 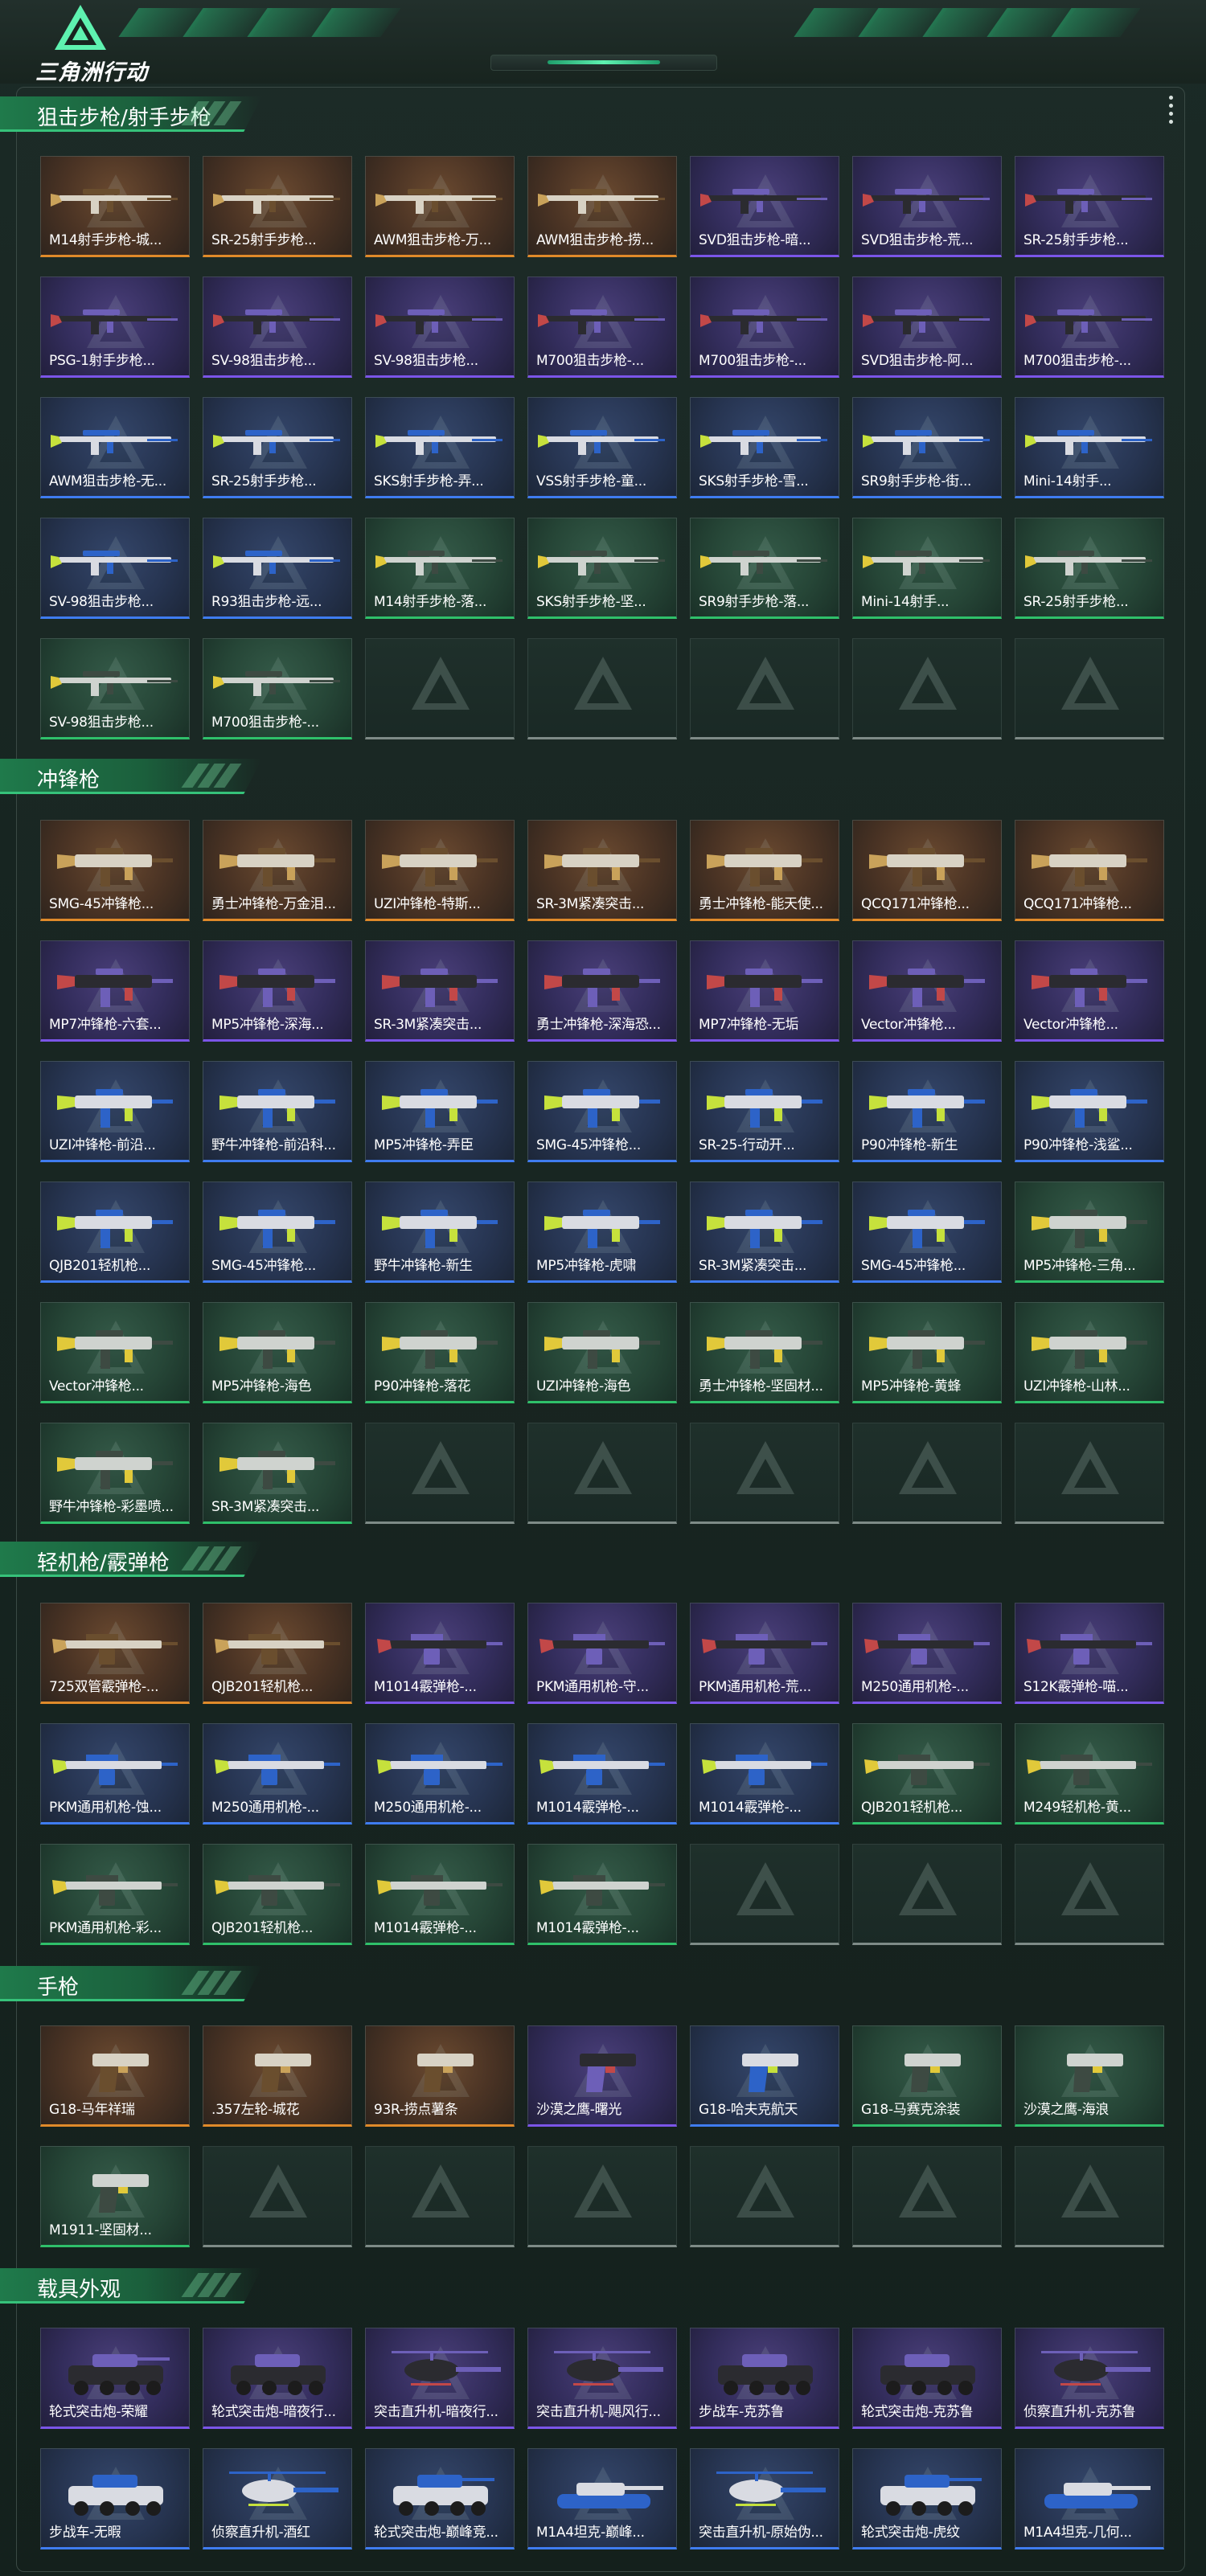 What do you see at coordinates (115, 2498) in the screenshot?
I see `skin-card: 步战车-无暇` at bounding box center [115, 2498].